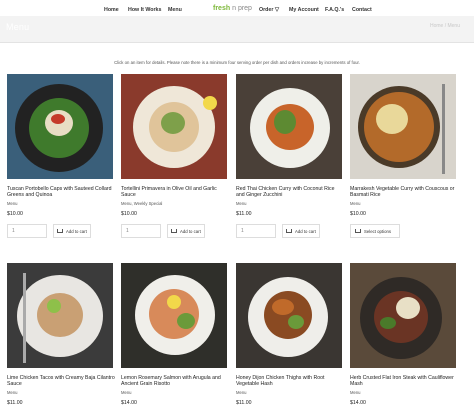 Image resolution: width=474 pixels, height=406 pixels. I want to click on nav-how-it-works: How It Works, so click(144, 10).